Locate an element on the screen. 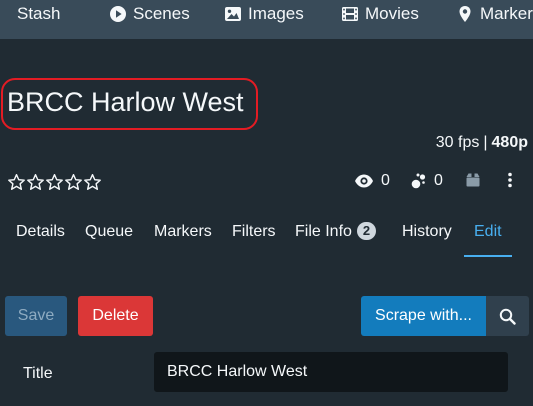 The height and width of the screenshot is (406, 533). nav-images: Images is located at coordinates (264, 14).